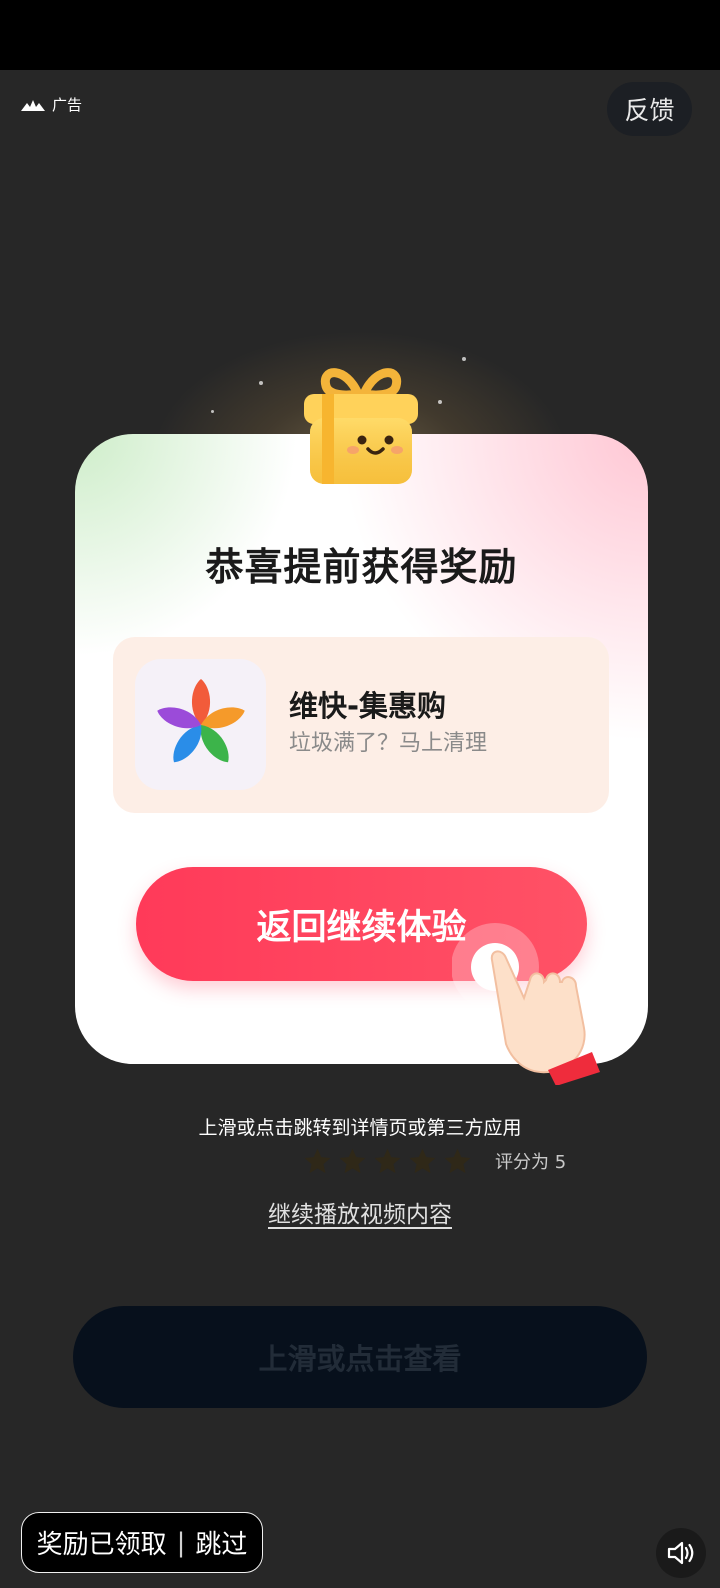 The width and height of the screenshot is (720, 1588). I want to click on speaker-icon, so click(680, 1553).